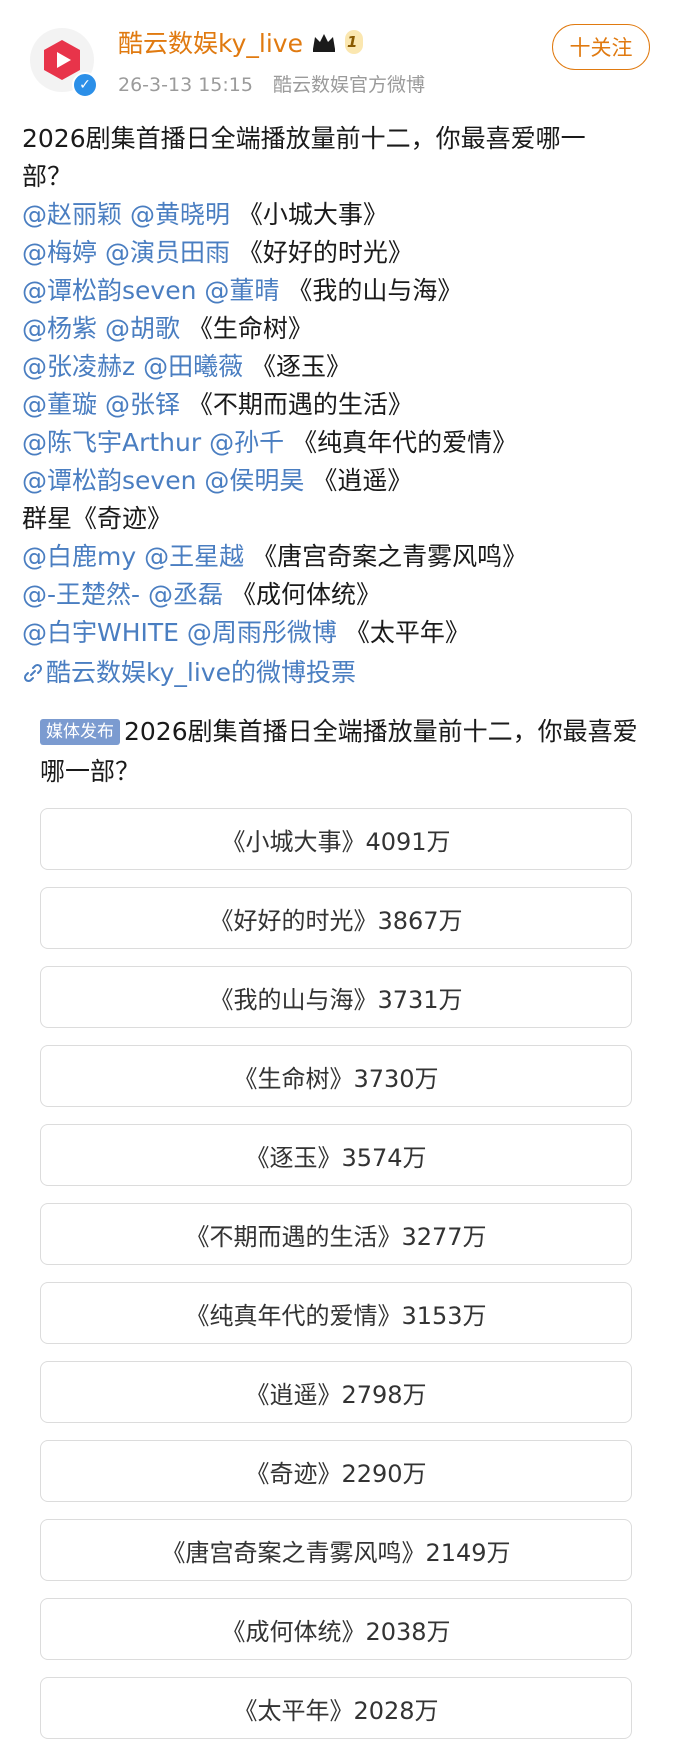 The width and height of the screenshot is (673, 1756). I want to click on post-line: @谭松韵seven @侯明昊 《逍遥》, so click(337, 481).